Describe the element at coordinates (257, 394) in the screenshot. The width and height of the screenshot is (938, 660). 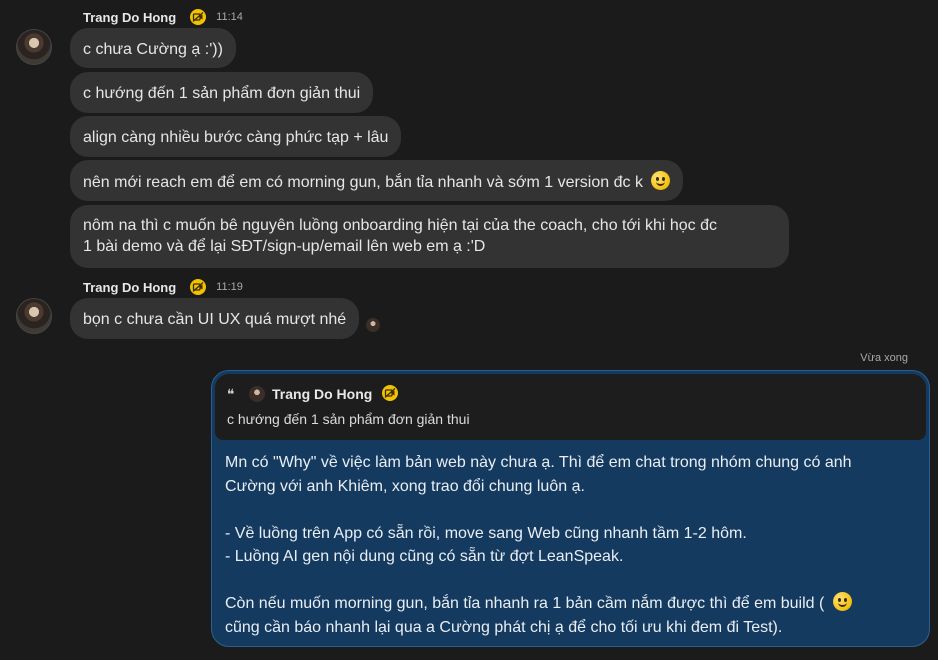
I see `quote-avatar` at that location.